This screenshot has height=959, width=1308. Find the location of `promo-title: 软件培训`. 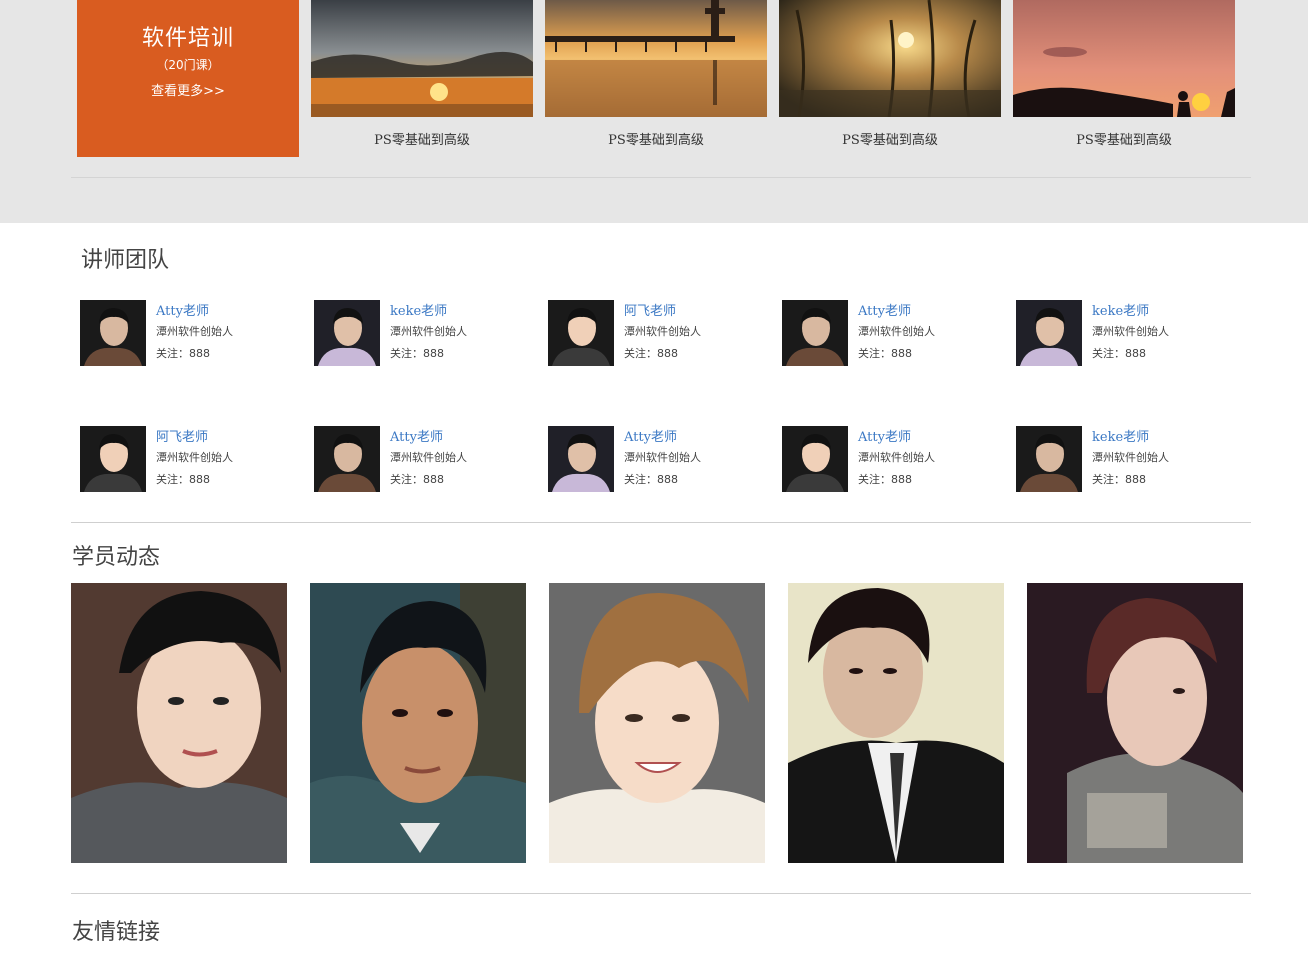

promo-title: 软件培训 is located at coordinates (187, 38).